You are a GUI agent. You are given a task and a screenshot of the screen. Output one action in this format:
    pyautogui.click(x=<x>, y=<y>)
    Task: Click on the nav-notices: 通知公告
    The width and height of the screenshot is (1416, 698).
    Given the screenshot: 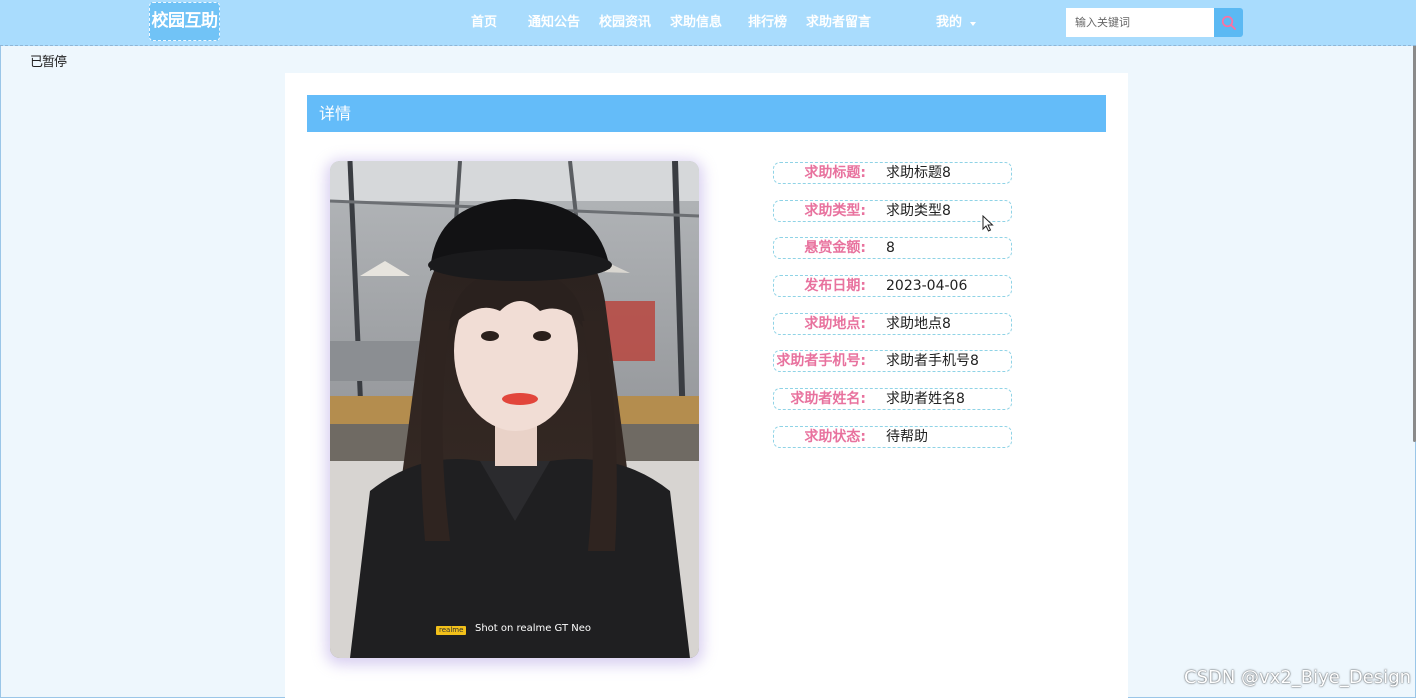 What is the action you would take?
    pyautogui.click(x=554, y=23)
    